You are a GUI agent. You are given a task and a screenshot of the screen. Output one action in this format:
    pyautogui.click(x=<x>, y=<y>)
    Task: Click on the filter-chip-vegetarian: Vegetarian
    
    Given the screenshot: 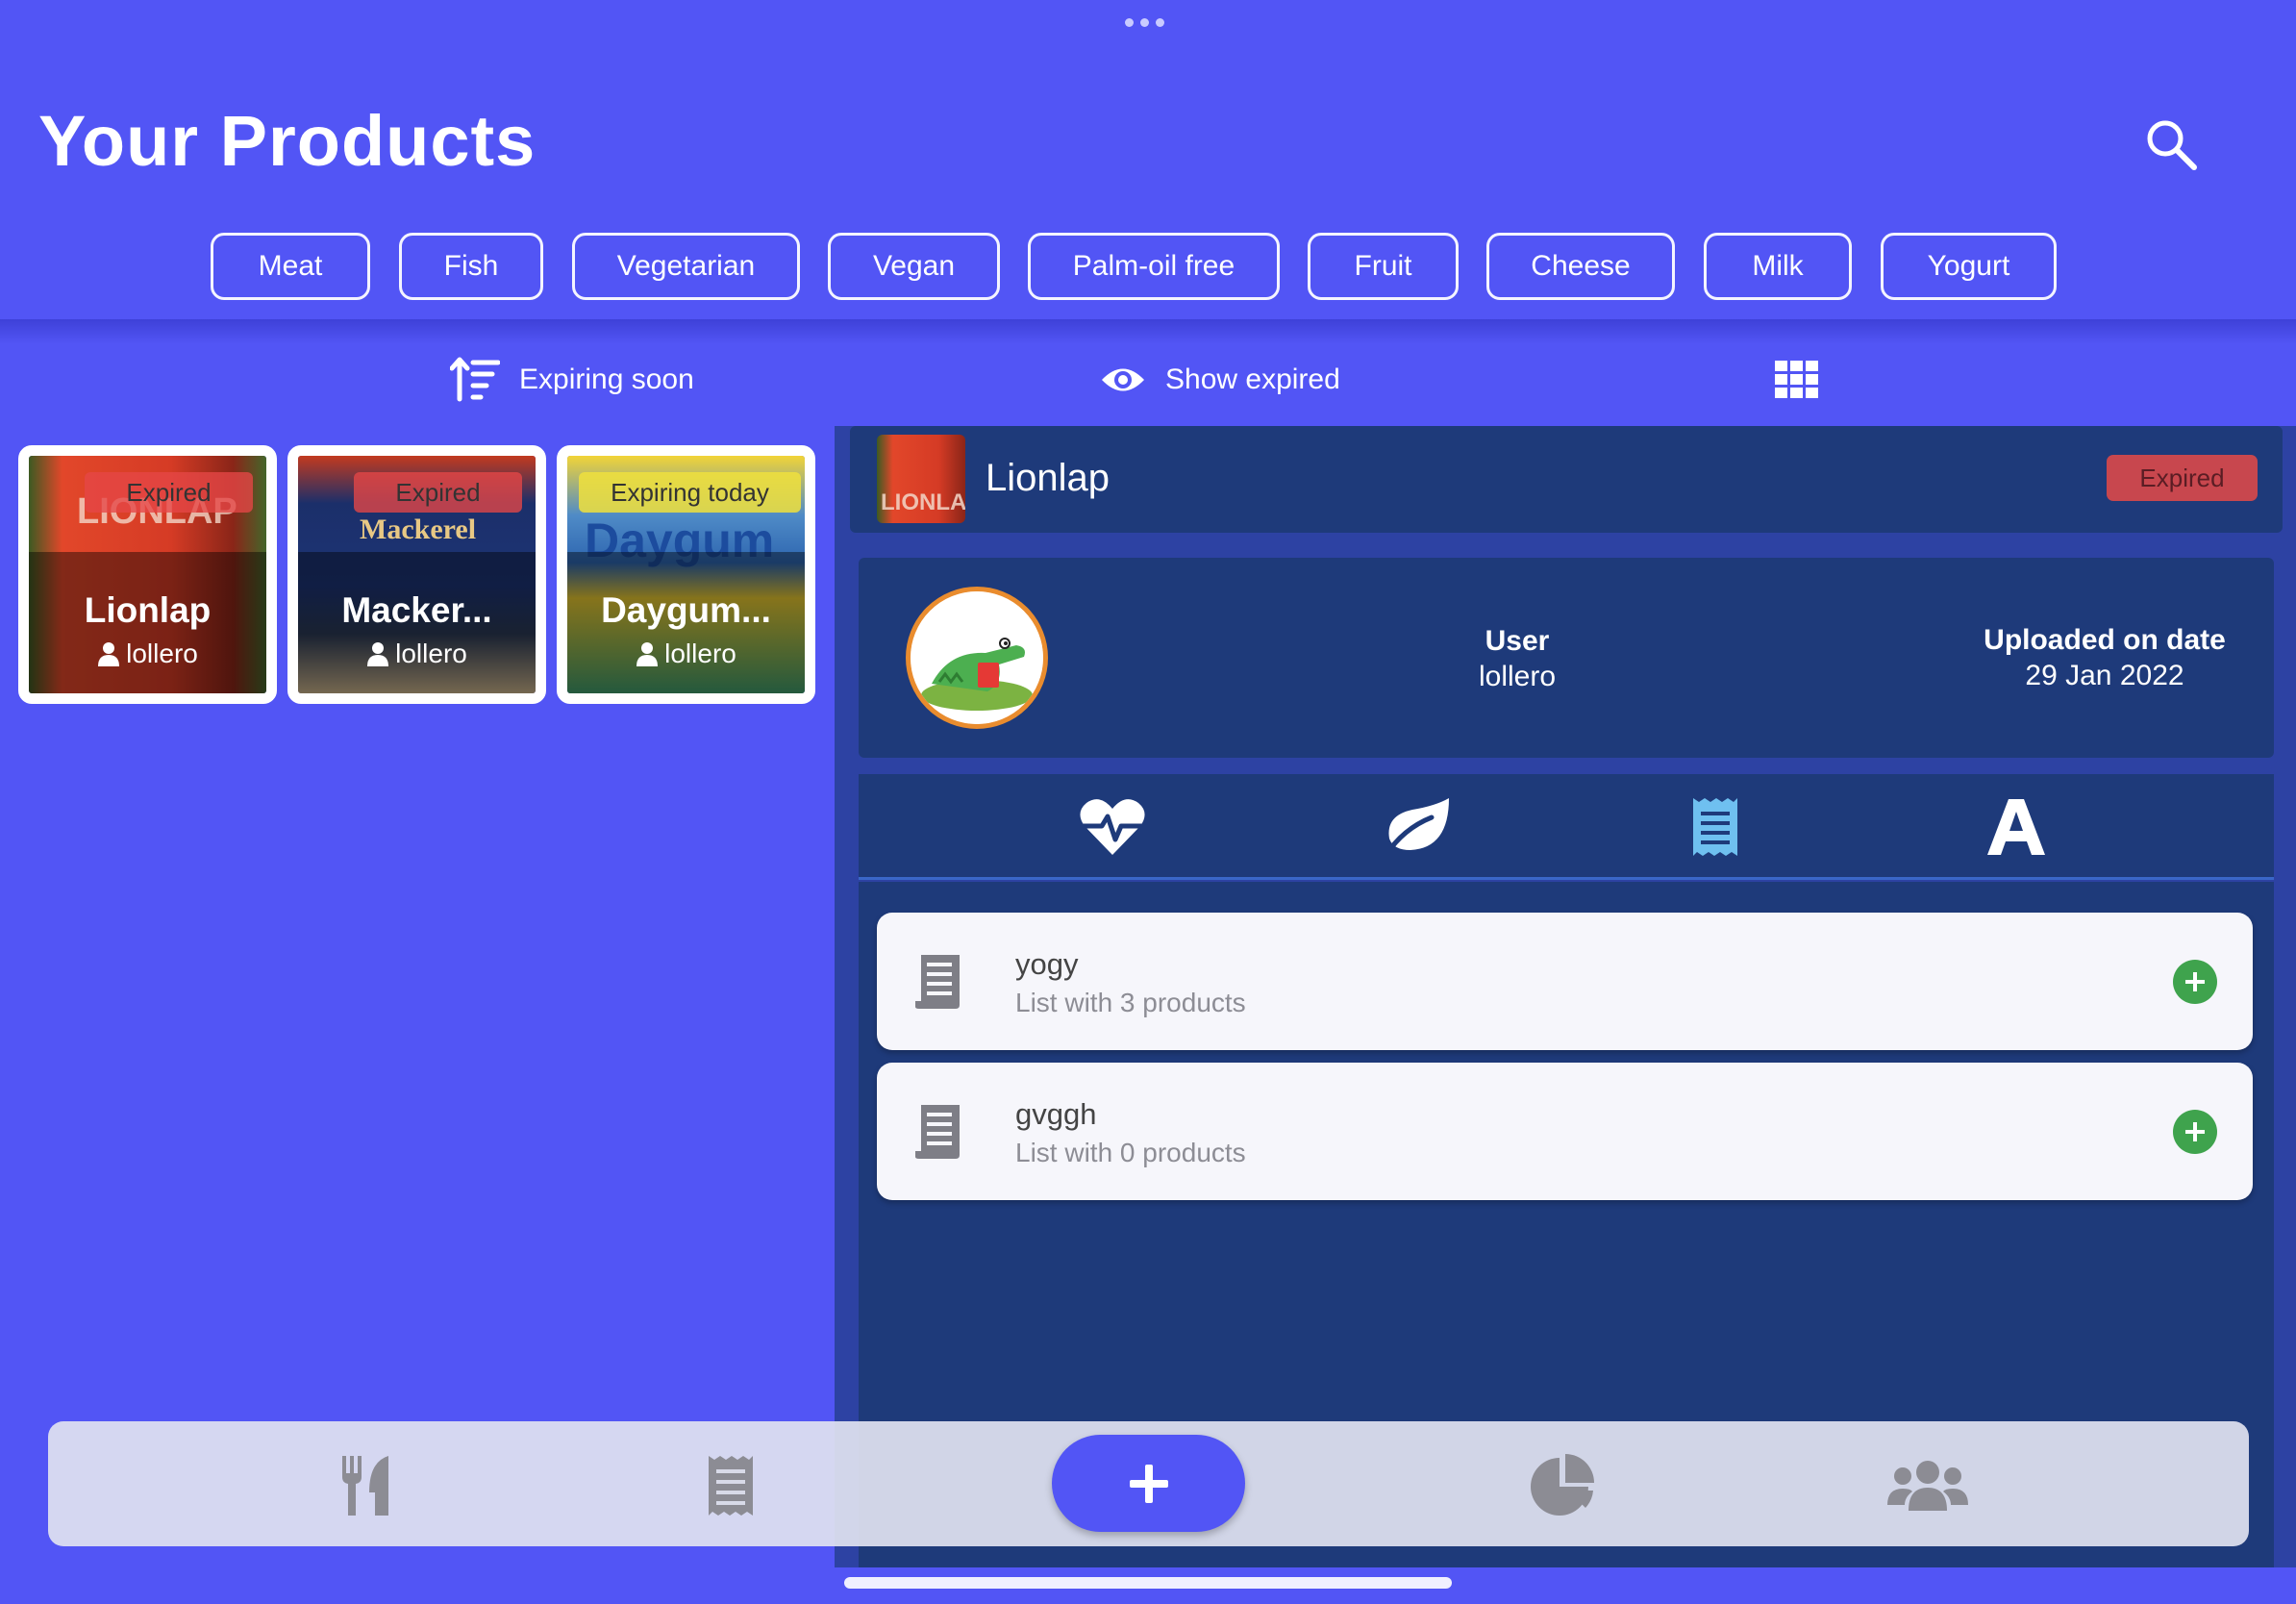 What is the action you would take?
    pyautogui.click(x=686, y=266)
    